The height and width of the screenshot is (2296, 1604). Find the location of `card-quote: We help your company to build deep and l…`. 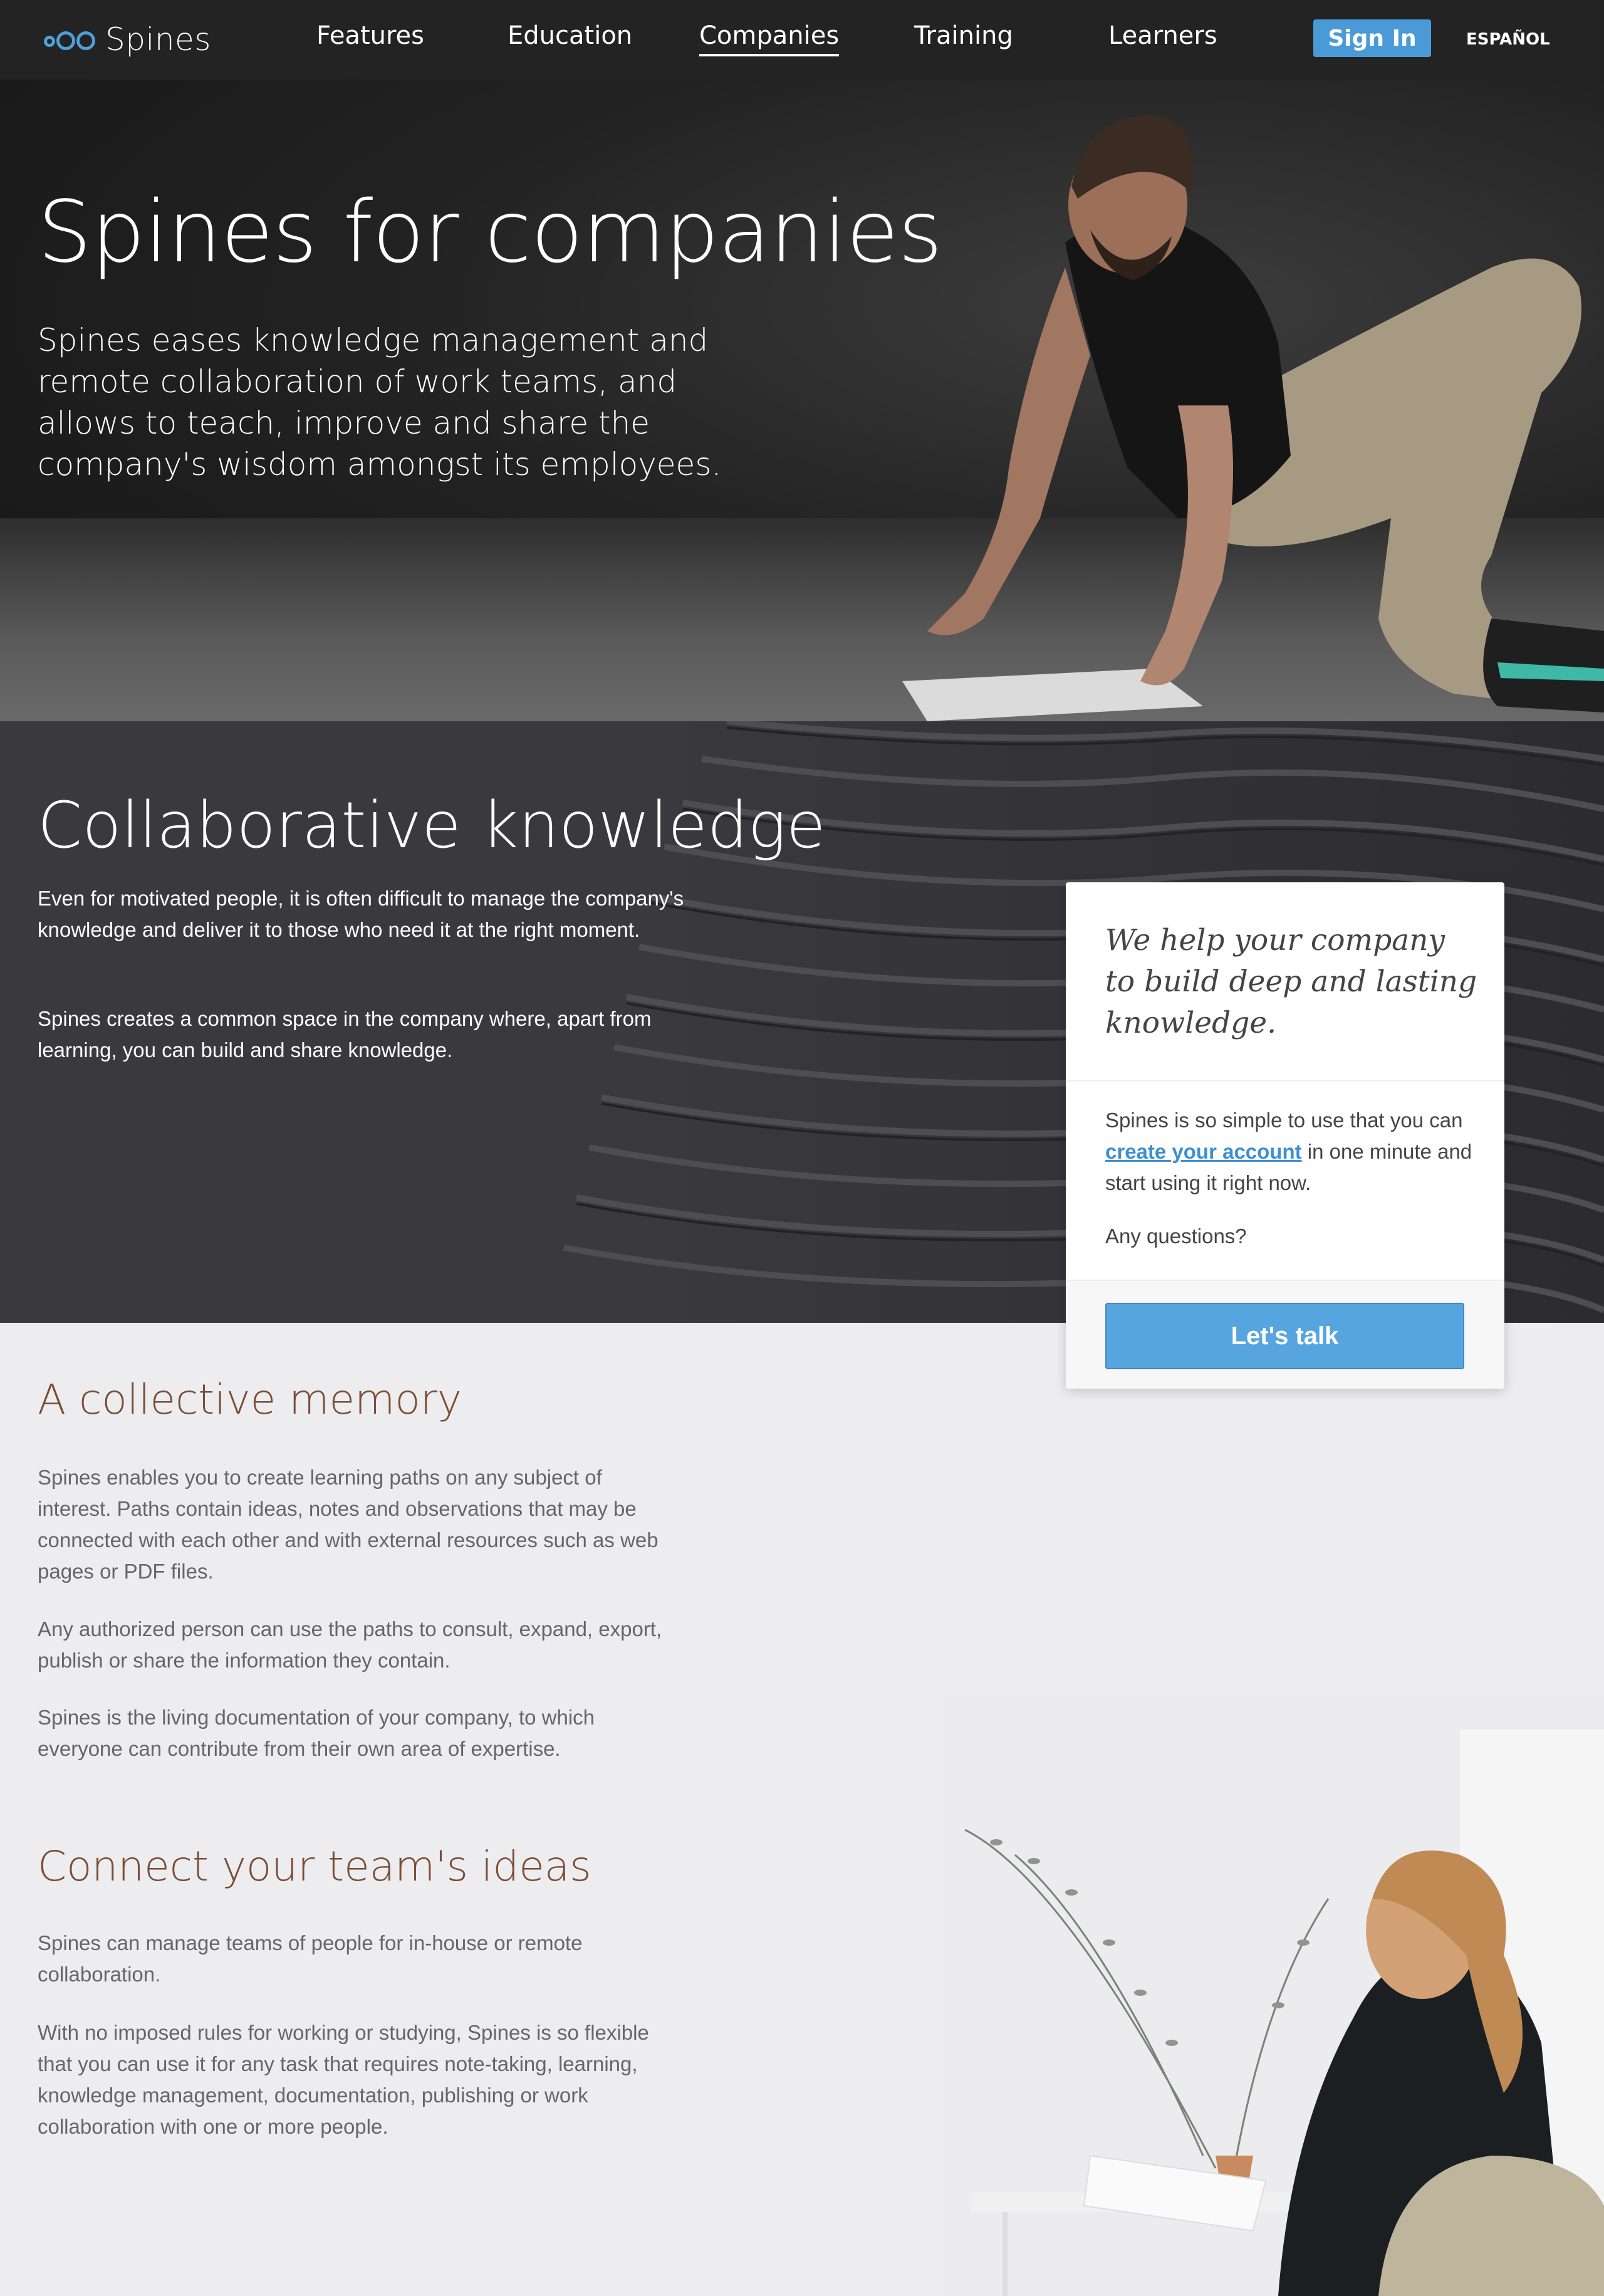

card-quote: We help your company to build deep and l… is located at coordinates (1291, 981).